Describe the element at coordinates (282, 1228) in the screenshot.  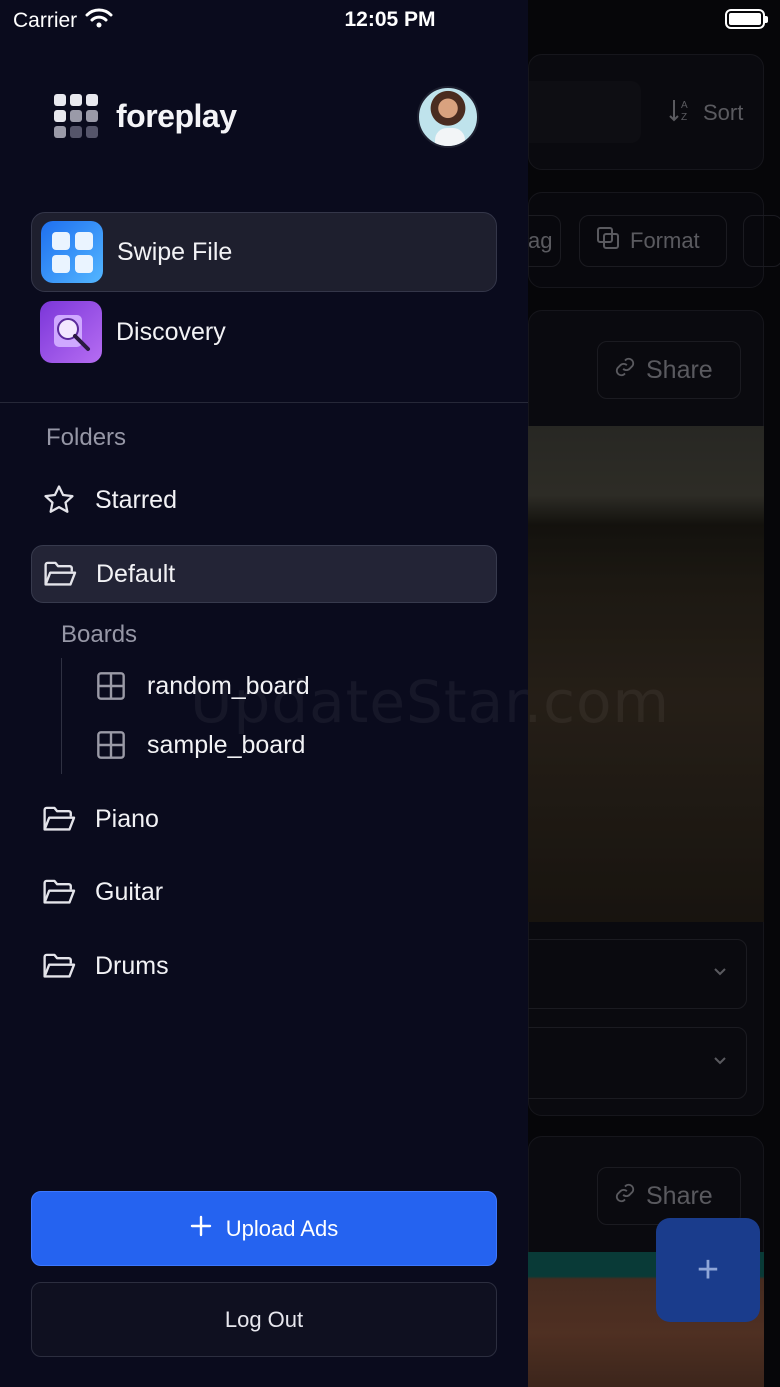
I see `upload-ads-label: Upload Ads` at that location.